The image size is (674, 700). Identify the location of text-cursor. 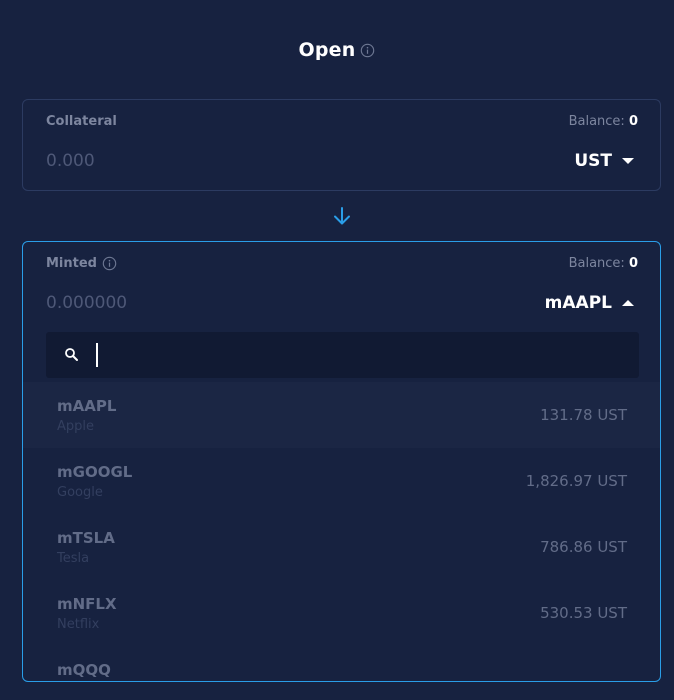
(97, 355).